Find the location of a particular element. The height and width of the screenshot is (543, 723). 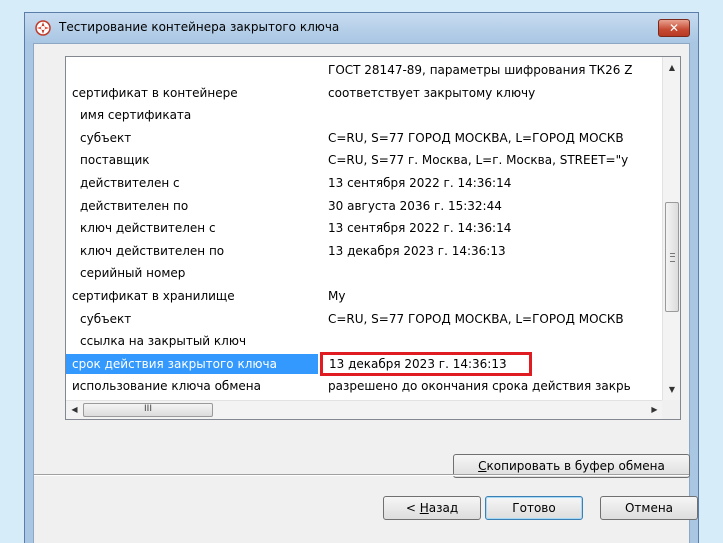

property-name: действителен по is located at coordinates (134, 205).